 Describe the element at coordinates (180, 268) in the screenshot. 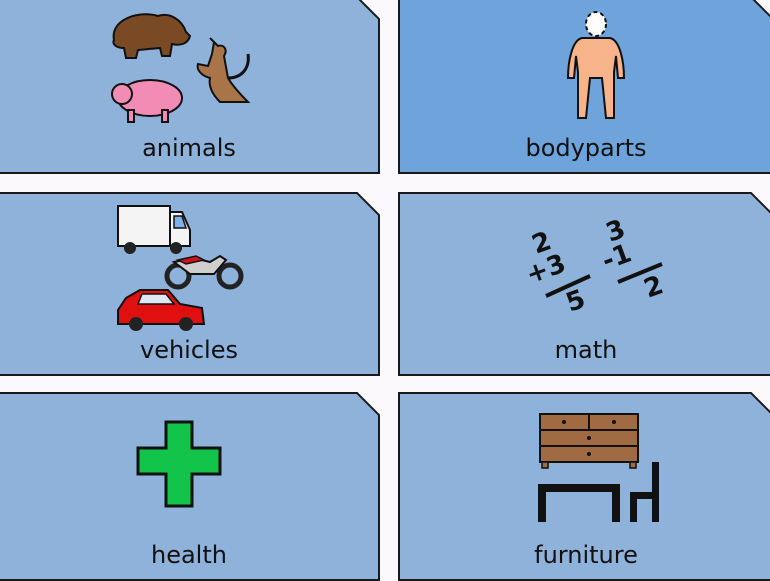

I see `vehicles-icon` at that location.